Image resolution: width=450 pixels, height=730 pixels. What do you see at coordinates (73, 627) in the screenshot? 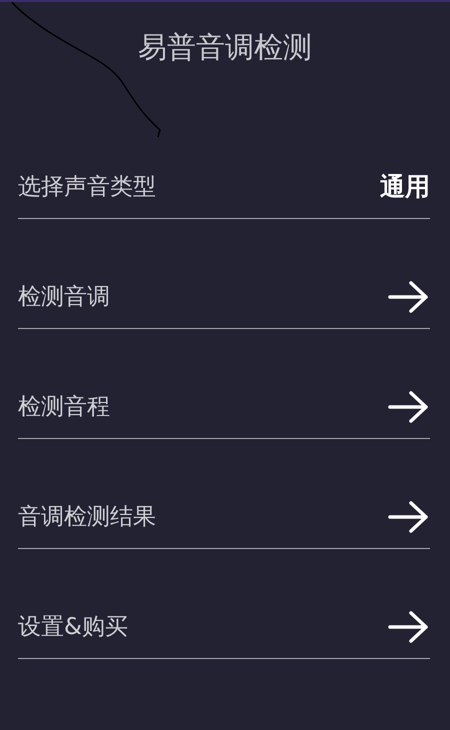
I see `menu-label: 设置&购买` at bounding box center [73, 627].